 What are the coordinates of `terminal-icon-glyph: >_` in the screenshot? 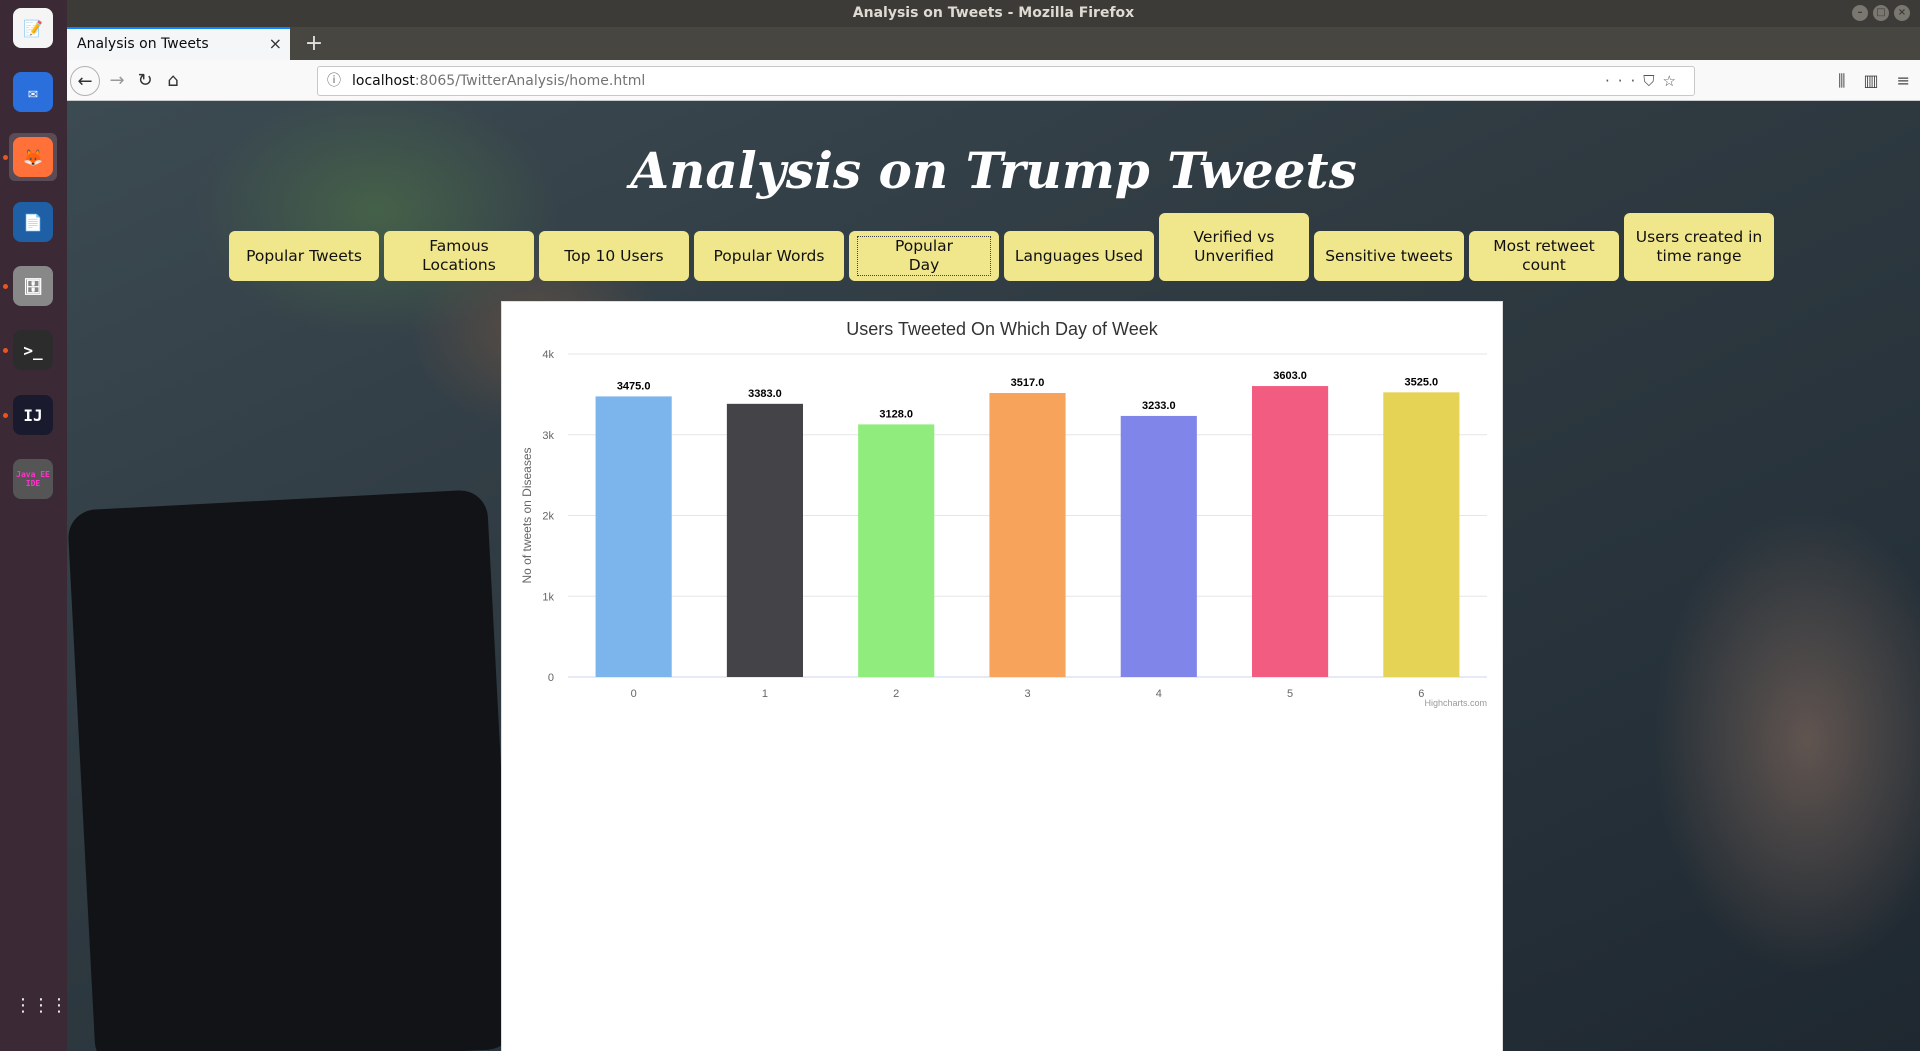 It's located at (33, 350).